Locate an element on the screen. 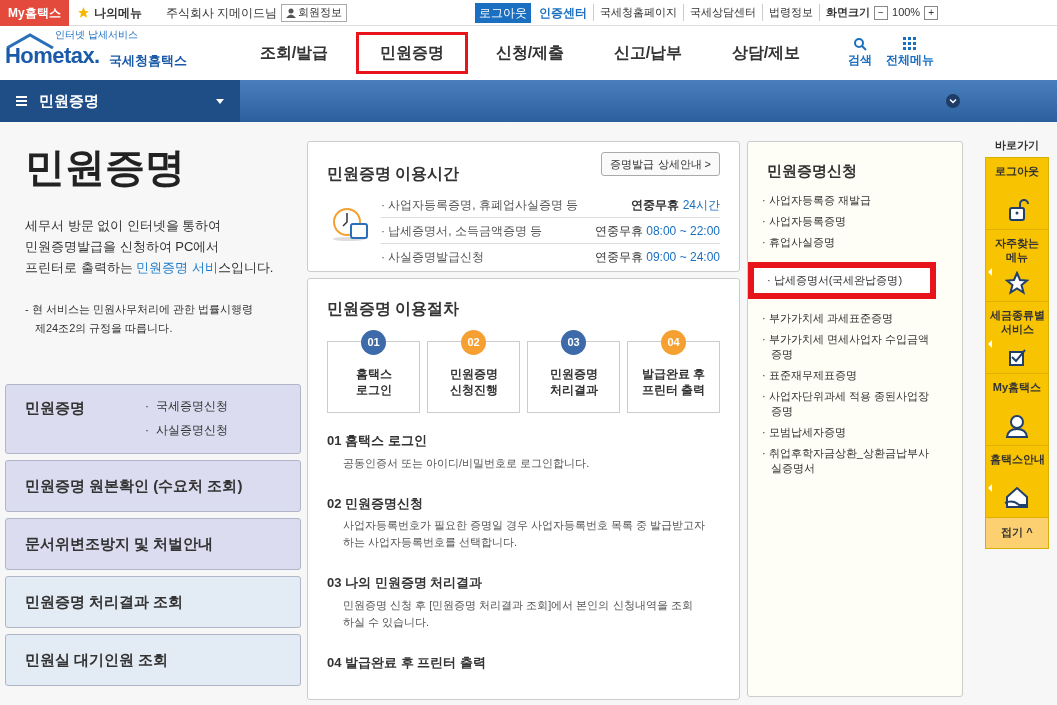 This screenshot has width=1057, height=705. section-title: 민원증명 이용시간 is located at coordinates (393, 174).